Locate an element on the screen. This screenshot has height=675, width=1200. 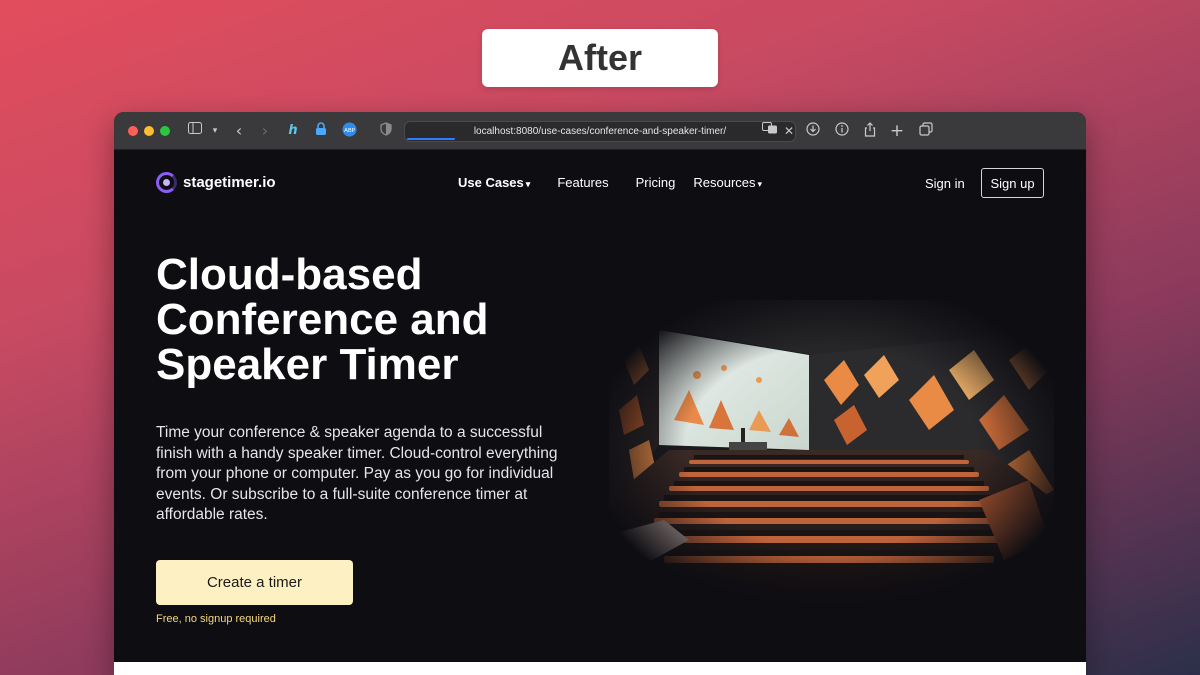
translate-icon is located at coordinates (770, 131).